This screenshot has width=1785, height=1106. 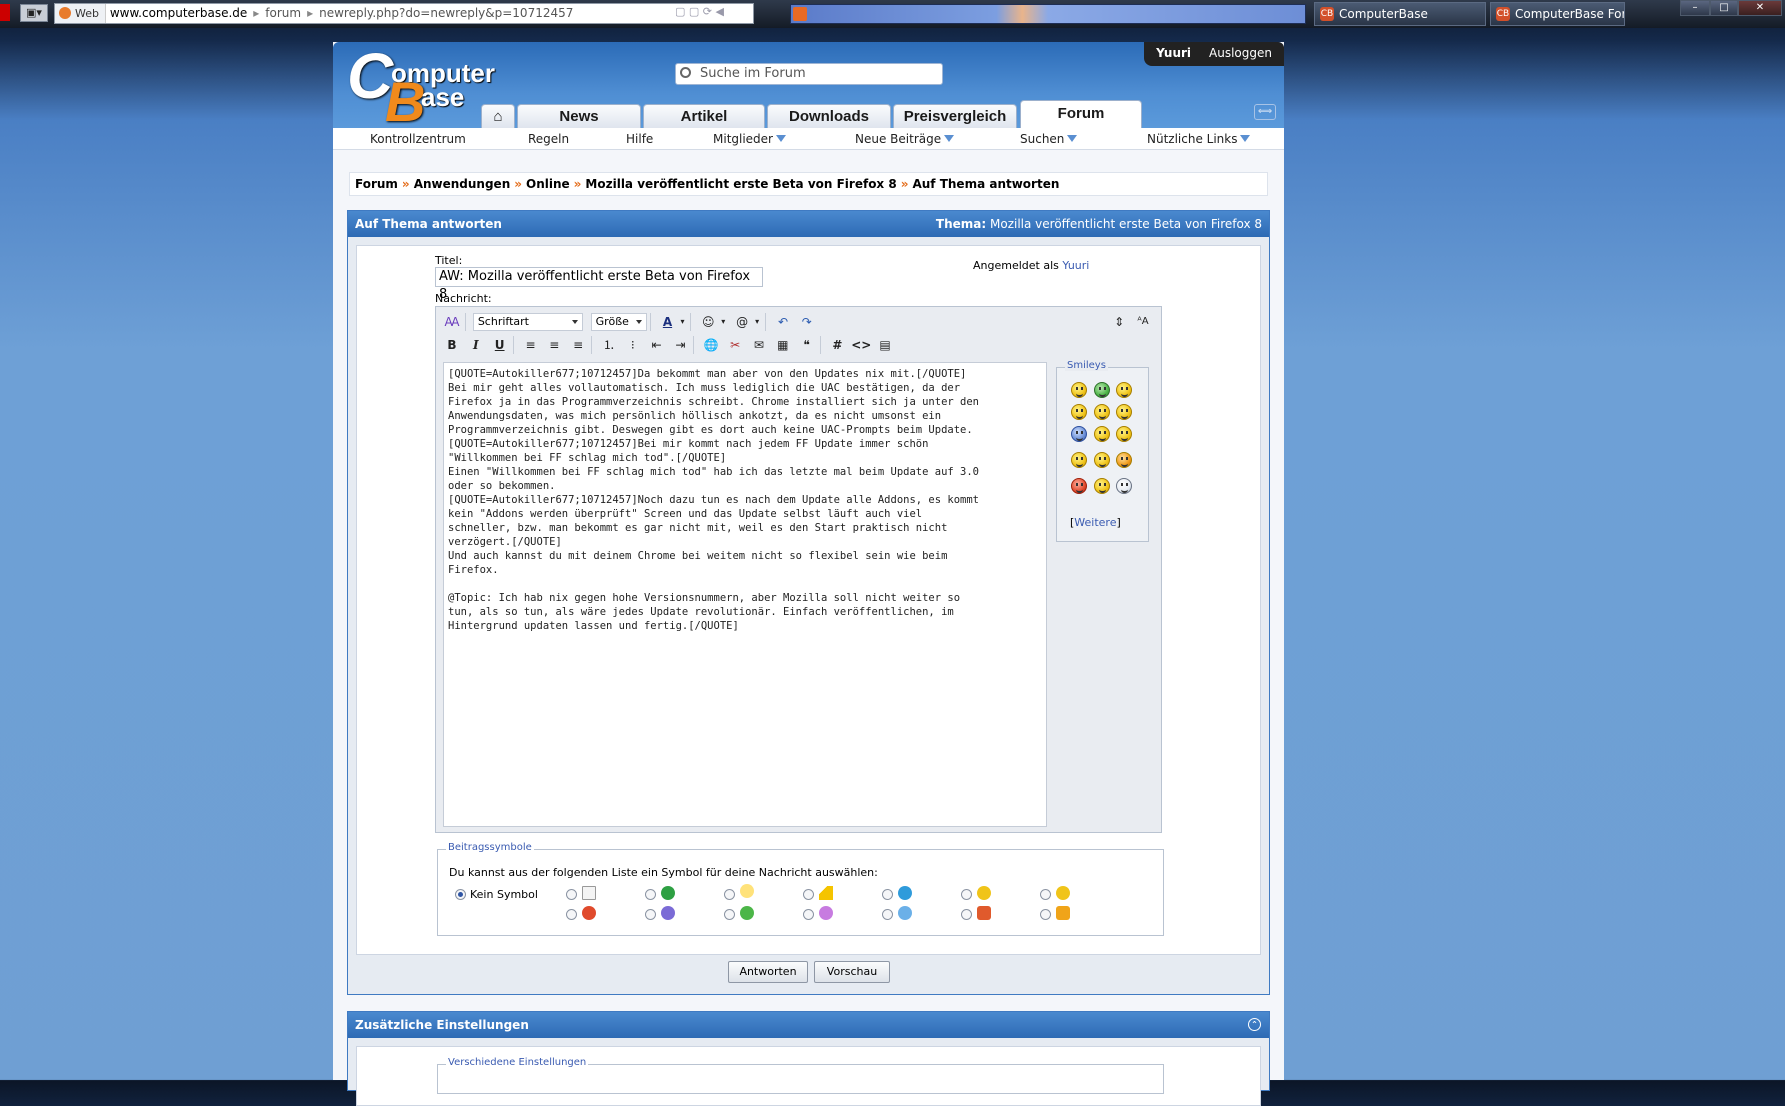 I want to click on email-link-icon: ✉, so click(x=759, y=345).